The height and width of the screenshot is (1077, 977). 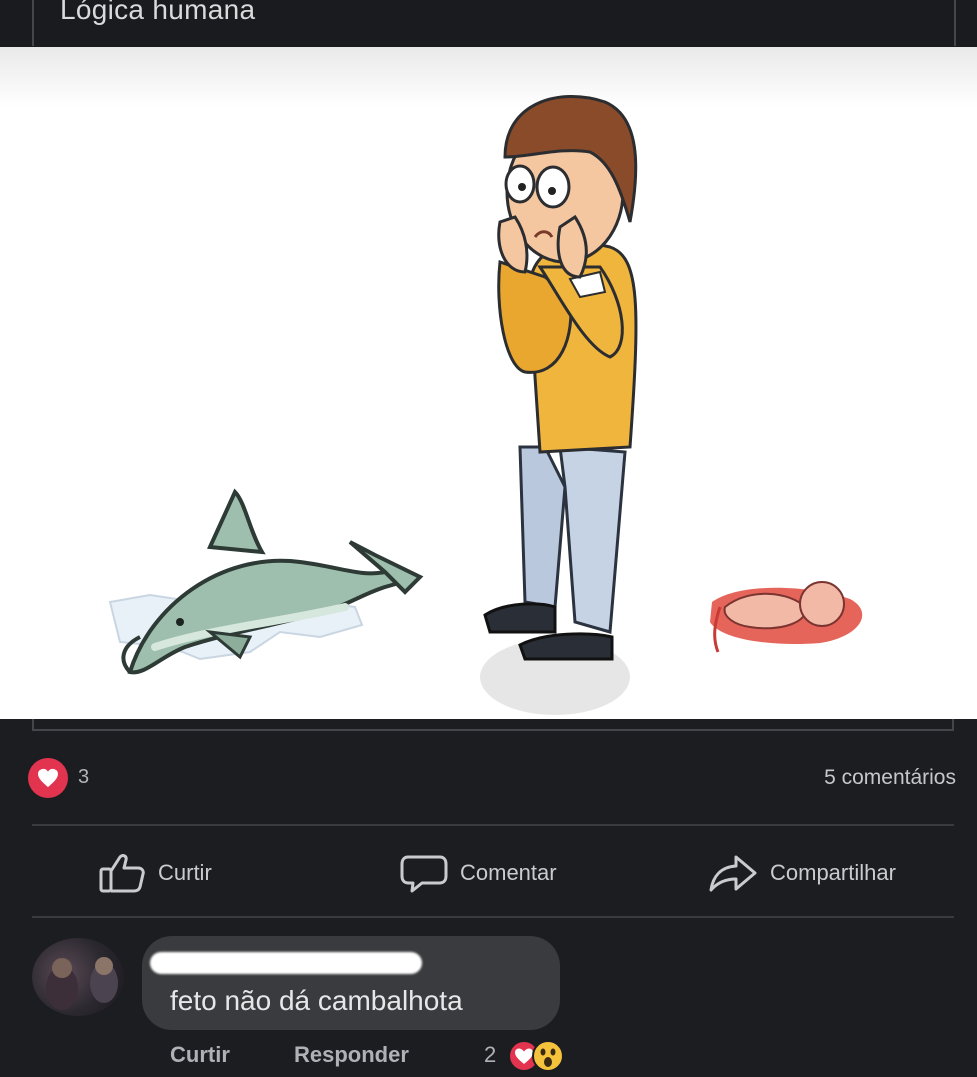 What do you see at coordinates (351, 1055) in the screenshot?
I see `comment-reply-link: Responder` at bounding box center [351, 1055].